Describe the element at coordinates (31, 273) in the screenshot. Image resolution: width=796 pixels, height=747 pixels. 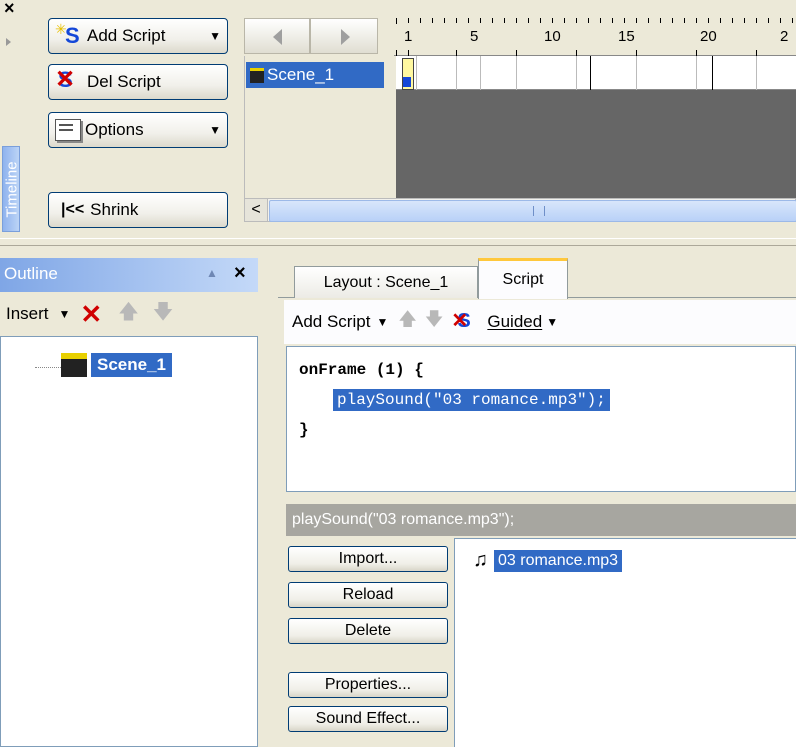
I see `outline-title: Outline` at that location.